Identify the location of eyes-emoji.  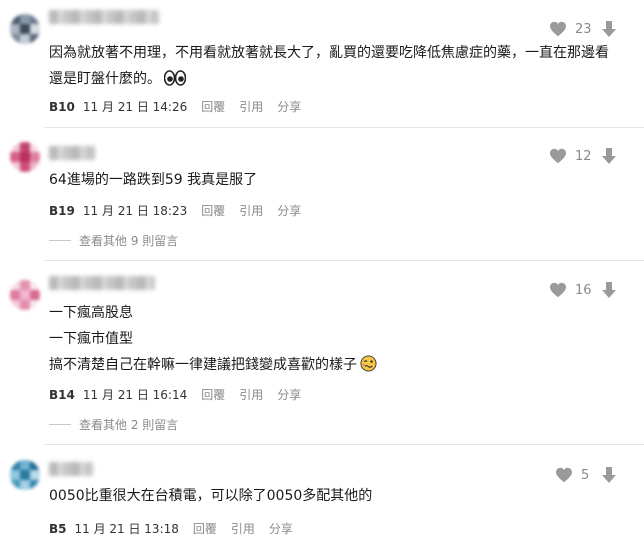
(175, 78).